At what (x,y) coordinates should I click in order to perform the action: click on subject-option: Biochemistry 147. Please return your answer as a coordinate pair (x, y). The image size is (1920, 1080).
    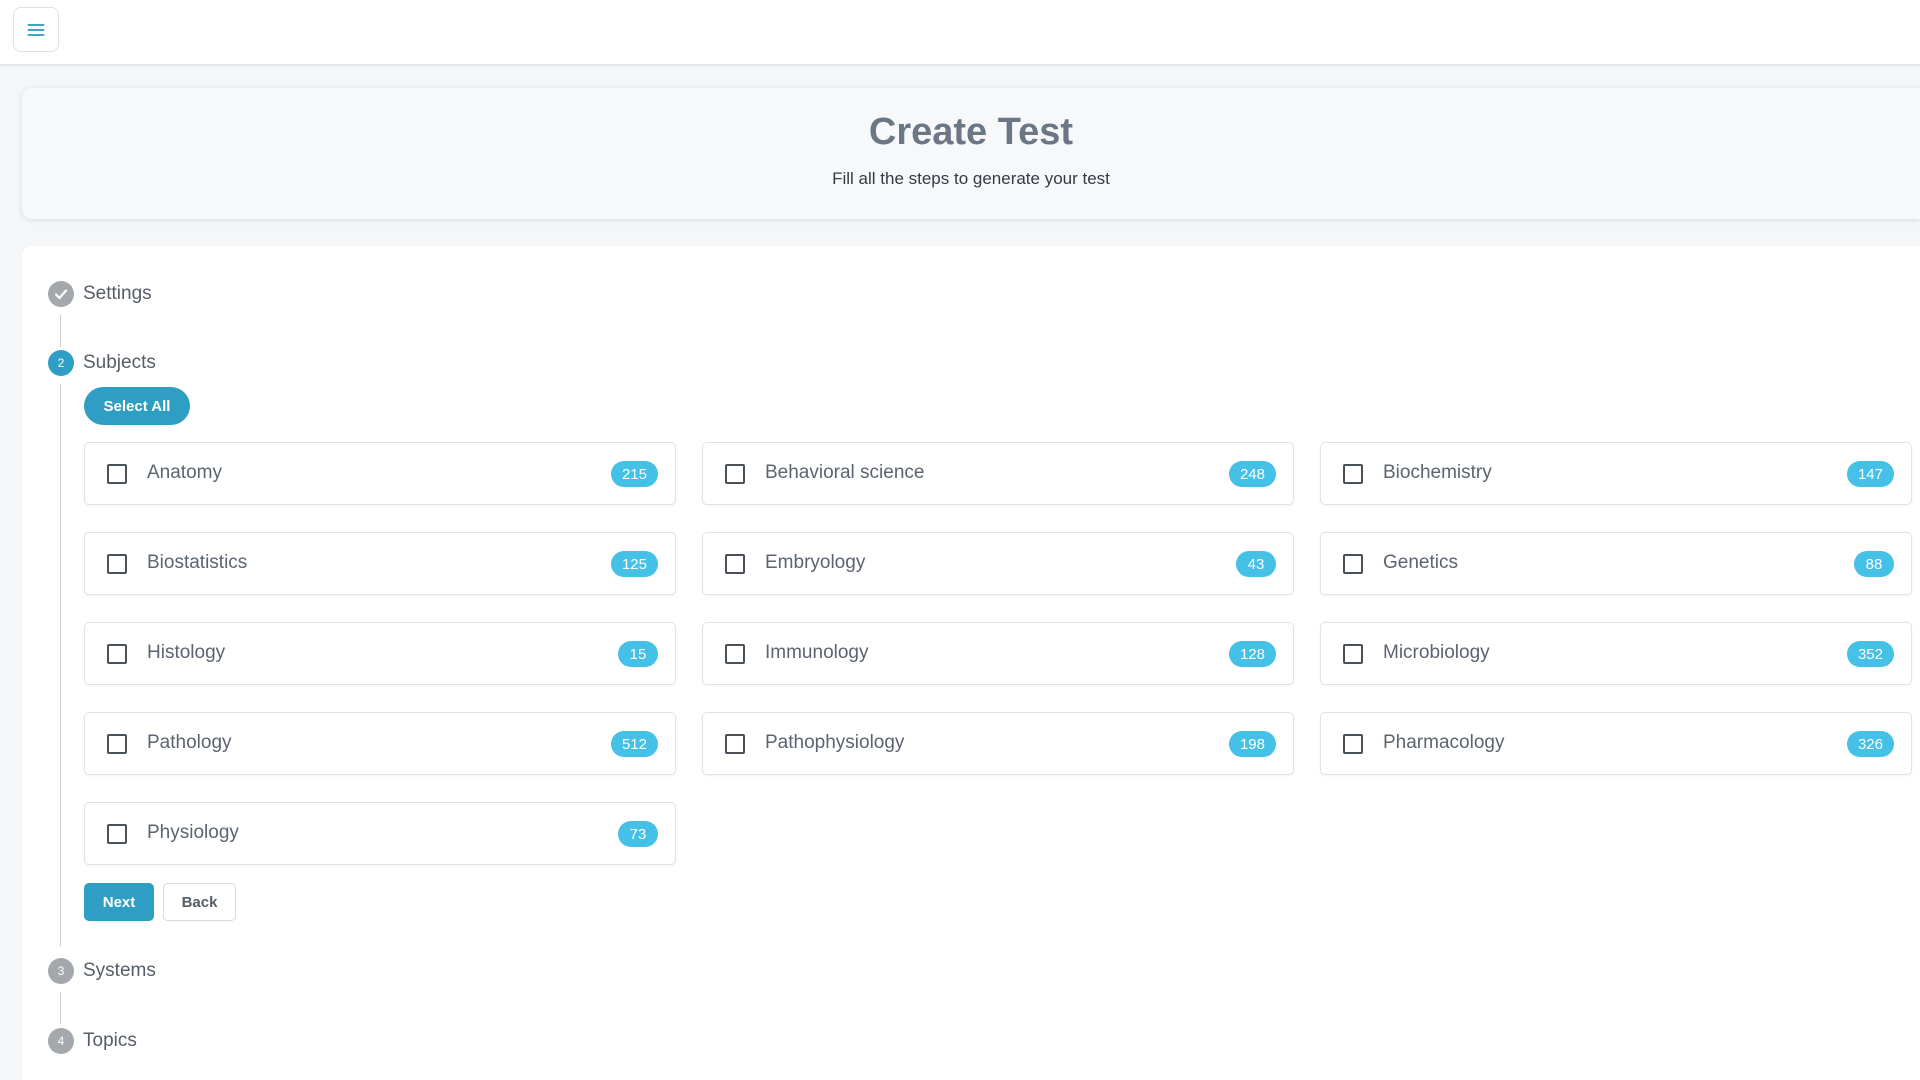
    Looking at the image, I should click on (1616, 473).